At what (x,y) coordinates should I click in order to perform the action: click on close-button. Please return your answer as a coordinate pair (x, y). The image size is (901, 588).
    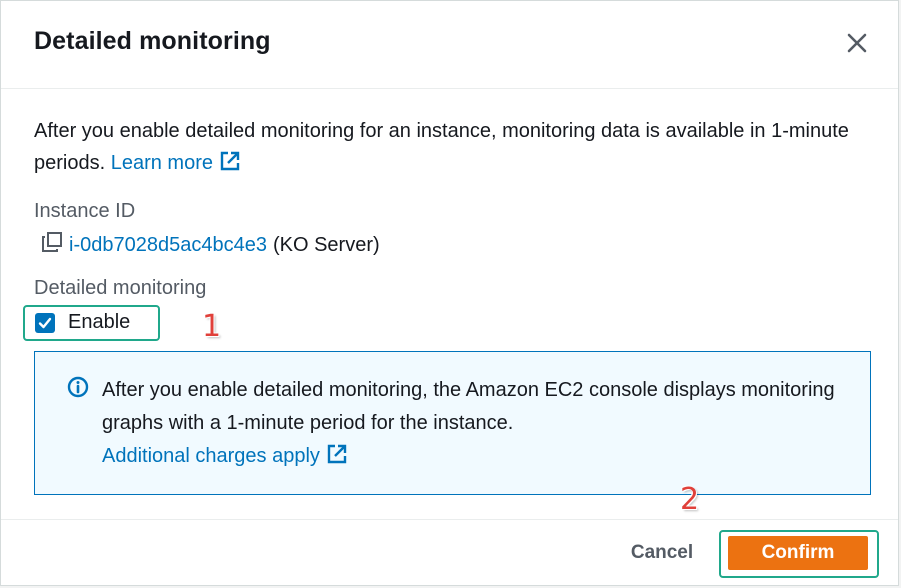
    Looking at the image, I should click on (857, 43).